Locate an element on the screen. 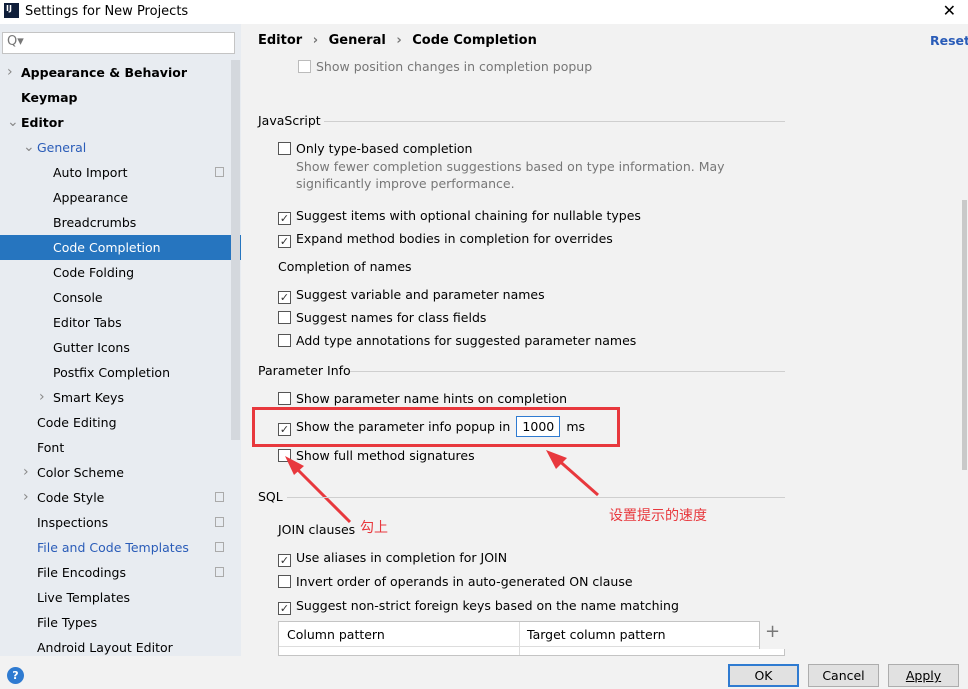 The height and width of the screenshot is (689, 968). sidebar-item-label: General is located at coordinates (62, 147).